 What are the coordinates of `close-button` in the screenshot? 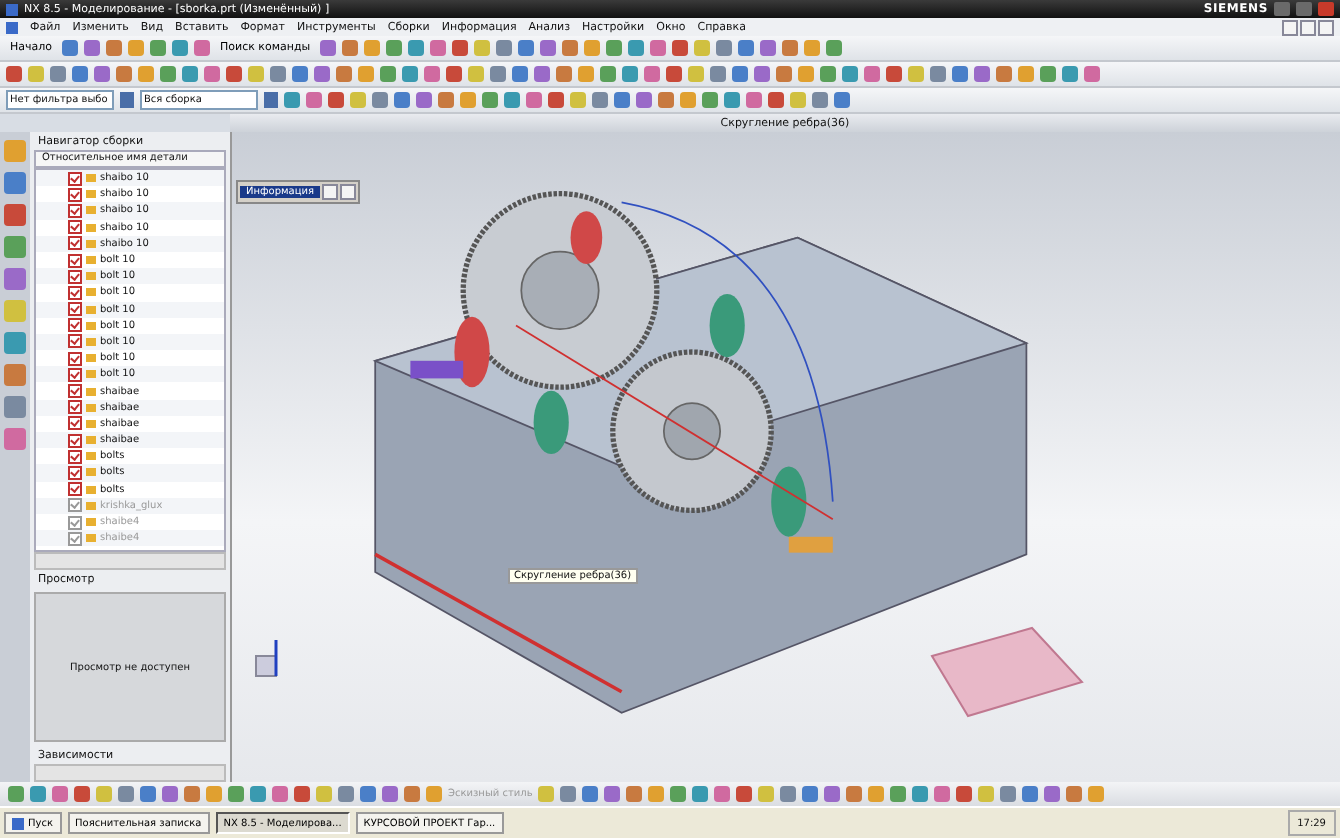 It's located at (348, 192).